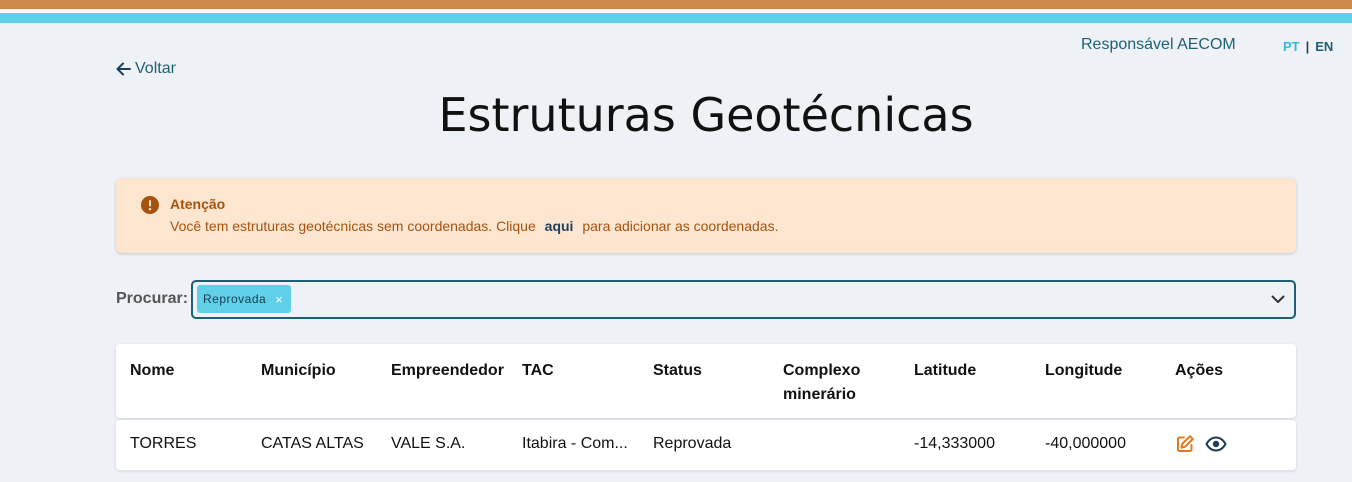 This screenshot has width=1352, height=482. I want to click on chevron-down-icon, so click(1278, 299).